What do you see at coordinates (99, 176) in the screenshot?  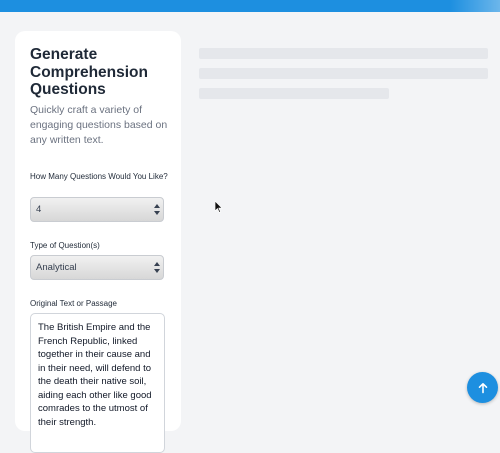 I see `question-count-label: How Many Questions Would You Like?` at bounding box center [99, 176].